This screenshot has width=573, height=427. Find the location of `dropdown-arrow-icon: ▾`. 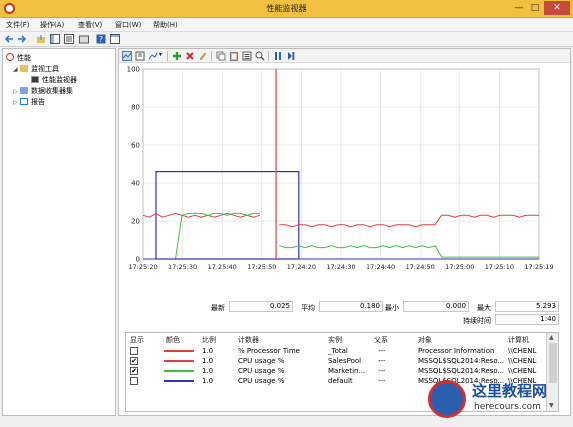

dropdown-arrow-icon: ▾ is located at coordinates (160, 54).